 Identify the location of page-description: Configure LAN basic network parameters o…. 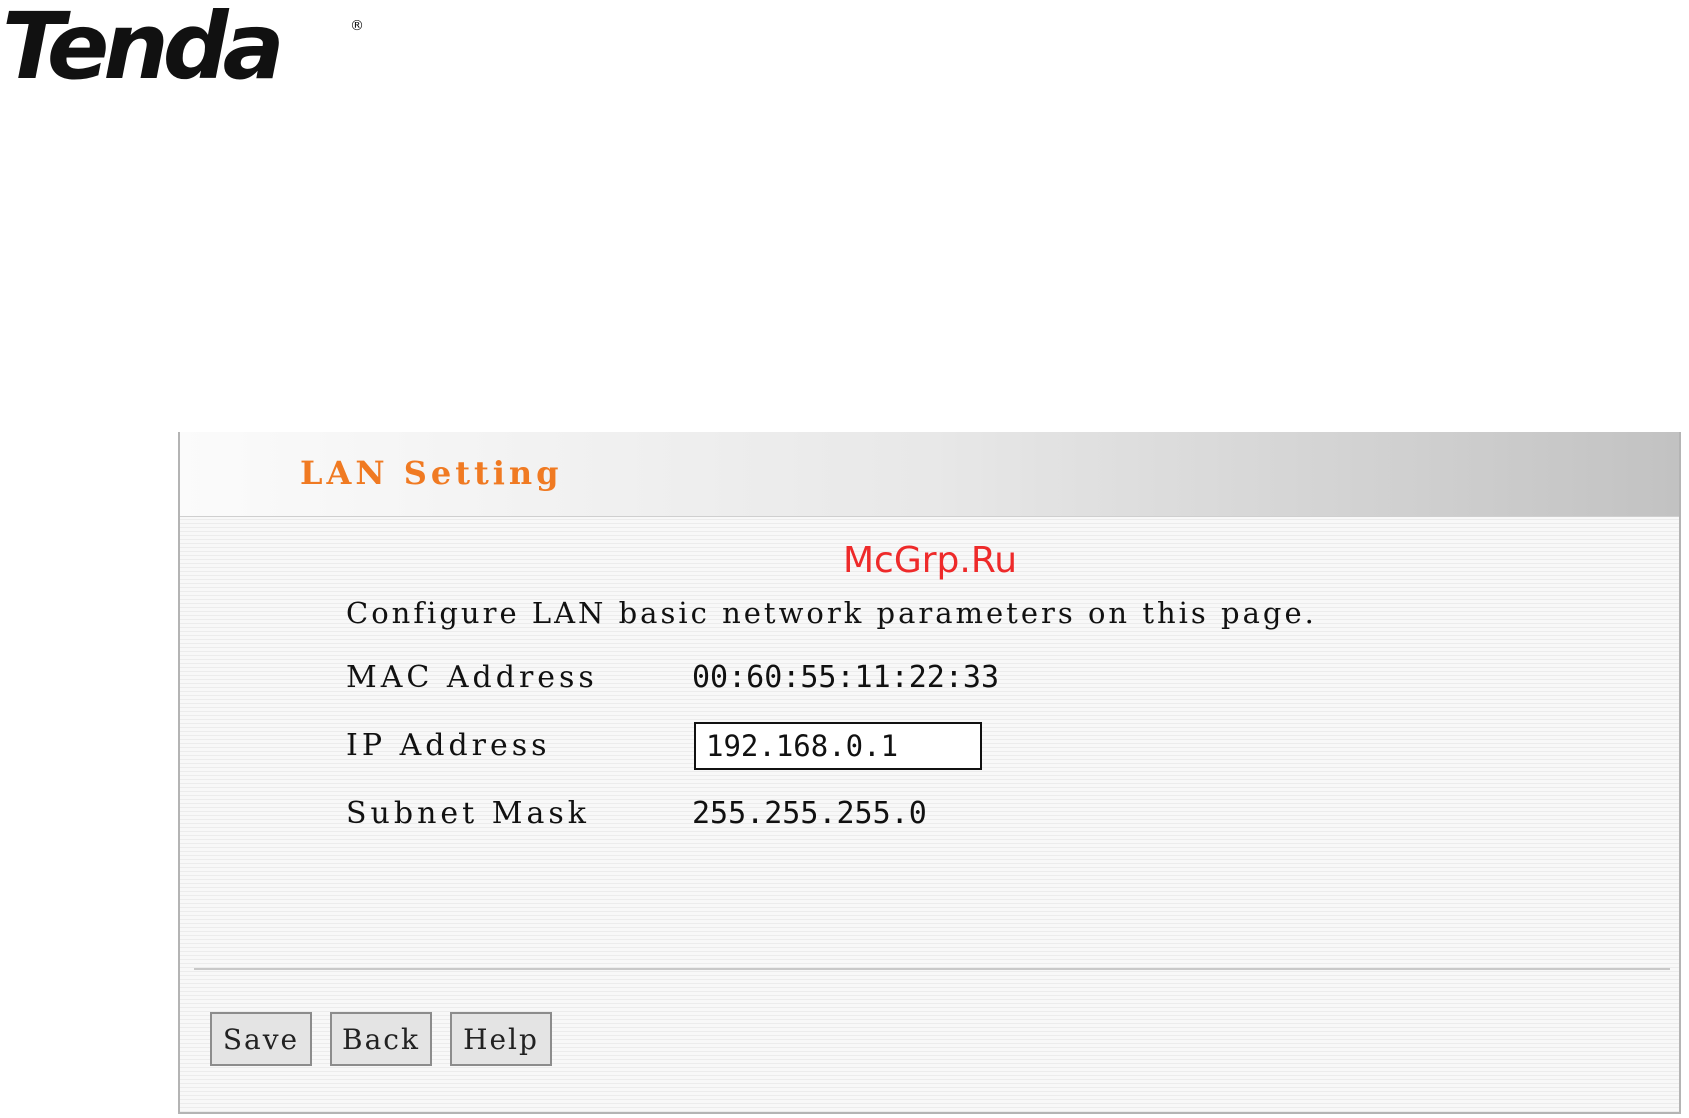
(831, 613).